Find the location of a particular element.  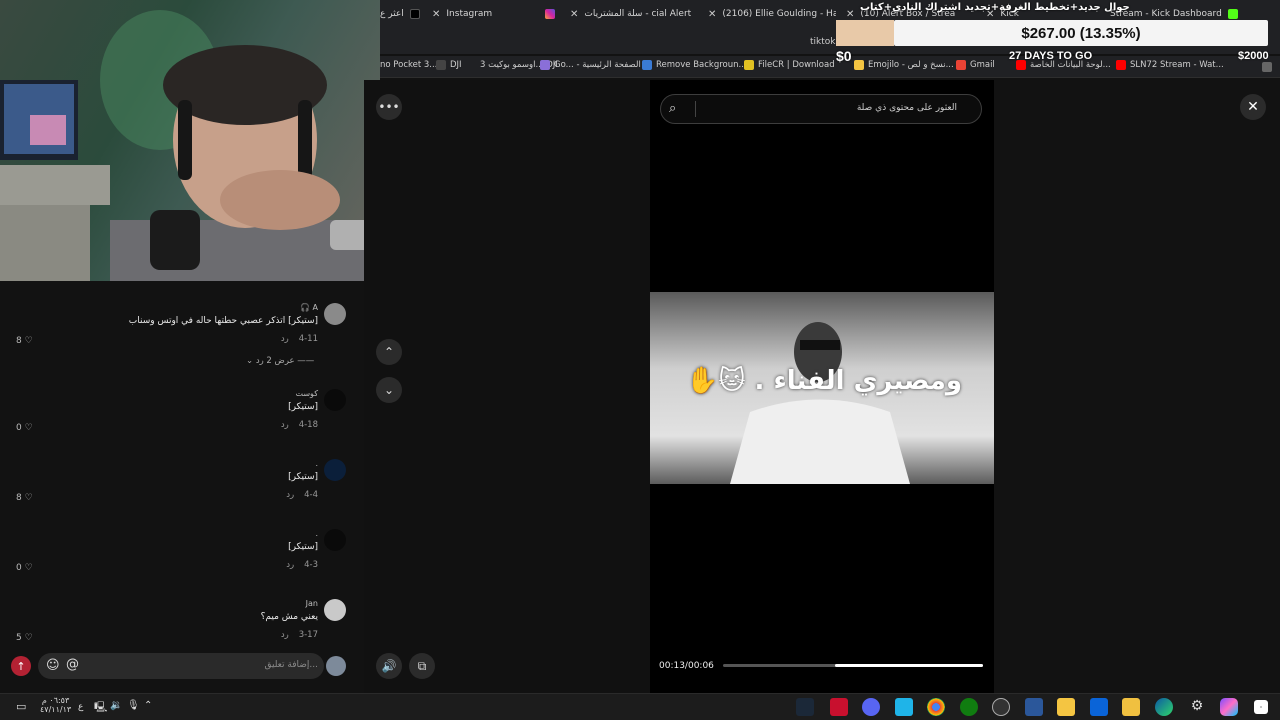

edge-icon is located at coordinates (1164, 707).